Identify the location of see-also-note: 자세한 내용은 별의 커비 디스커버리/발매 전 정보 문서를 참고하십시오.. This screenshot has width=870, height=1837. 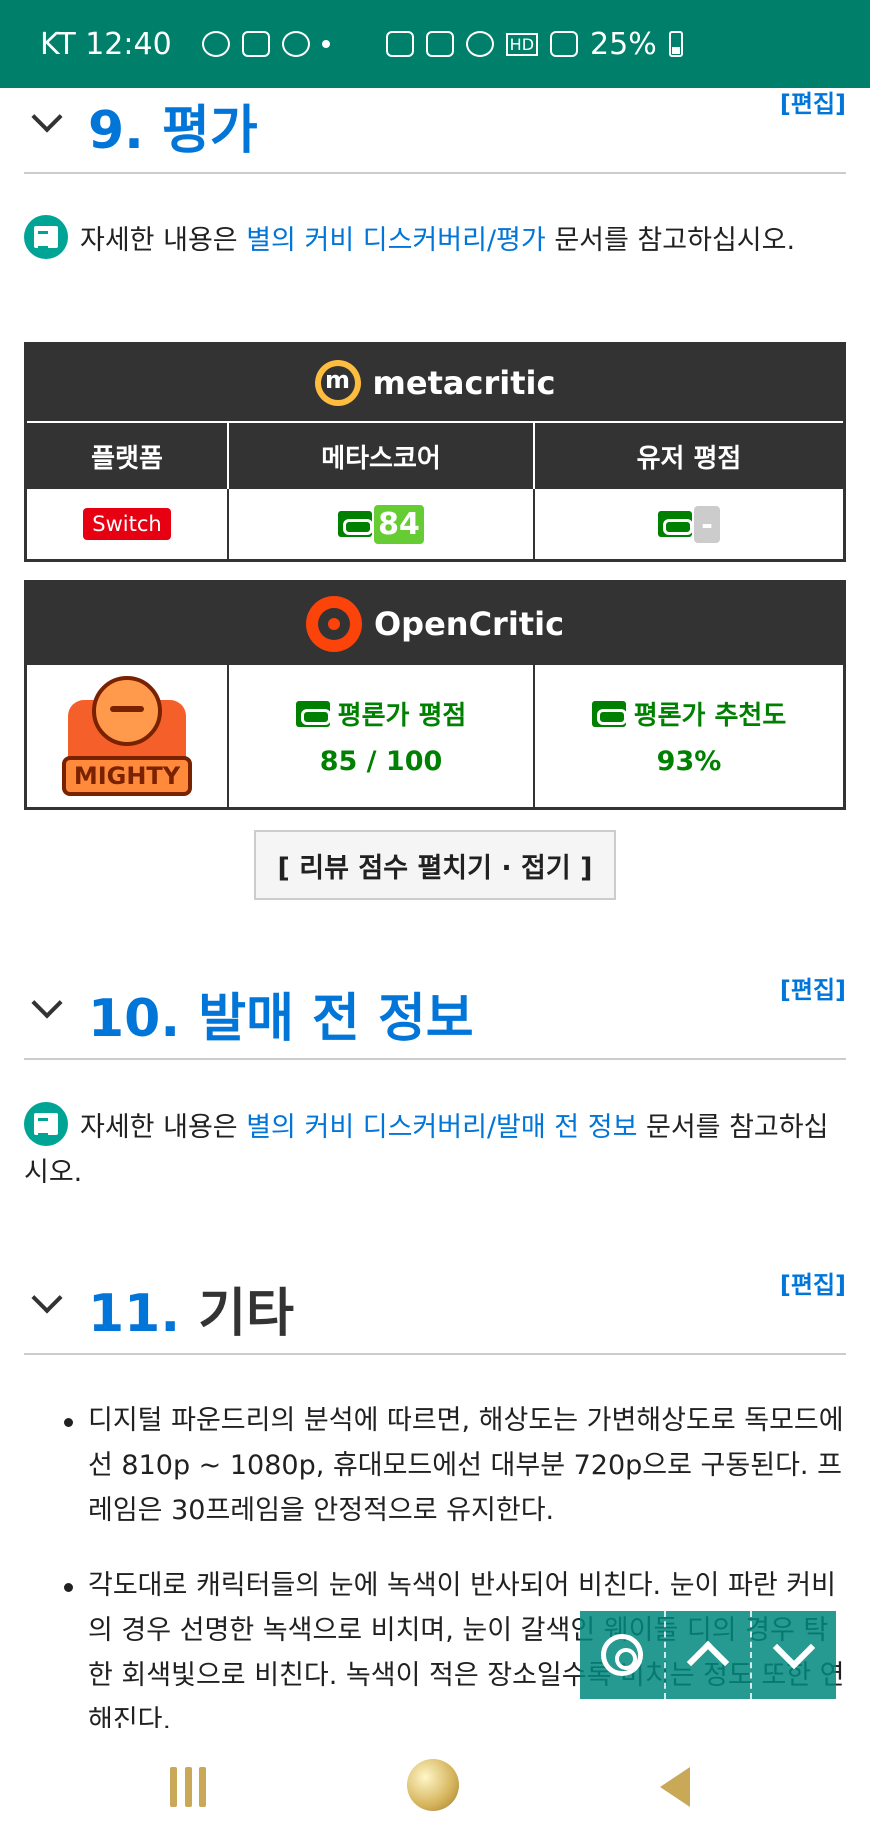
(437, 1148).